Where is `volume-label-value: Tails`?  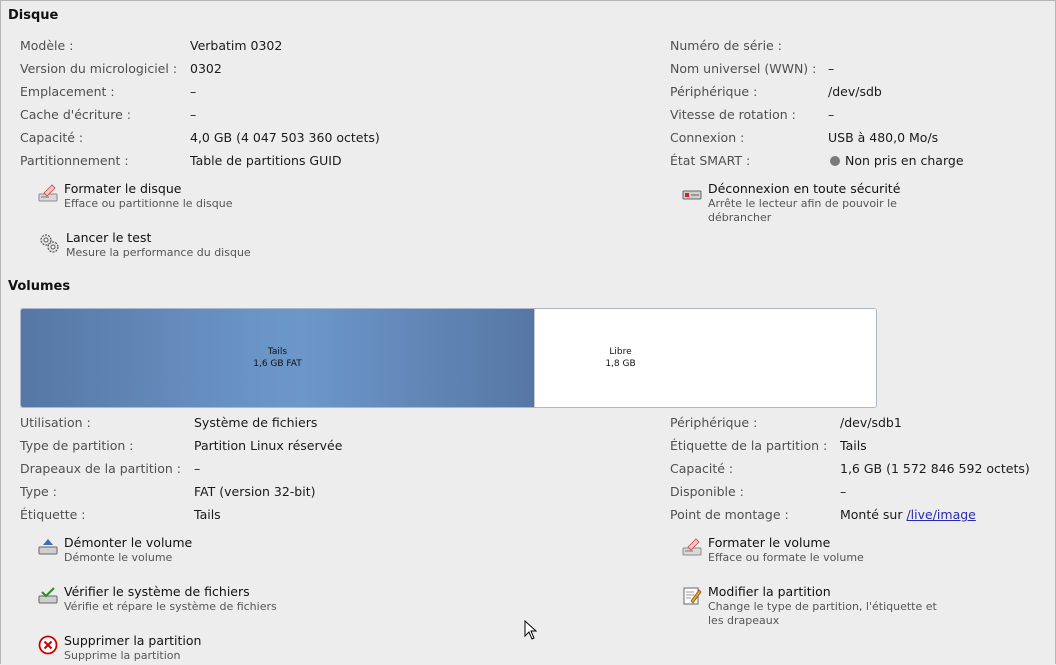
volume-label-value: Tails is located at coordinates (207, 514).